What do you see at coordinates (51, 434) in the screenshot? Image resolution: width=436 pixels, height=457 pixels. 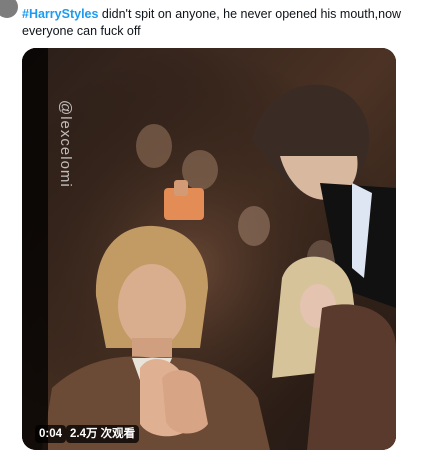 I see `video-elapsed-time: 0:04` at bounding box center [51, 434].